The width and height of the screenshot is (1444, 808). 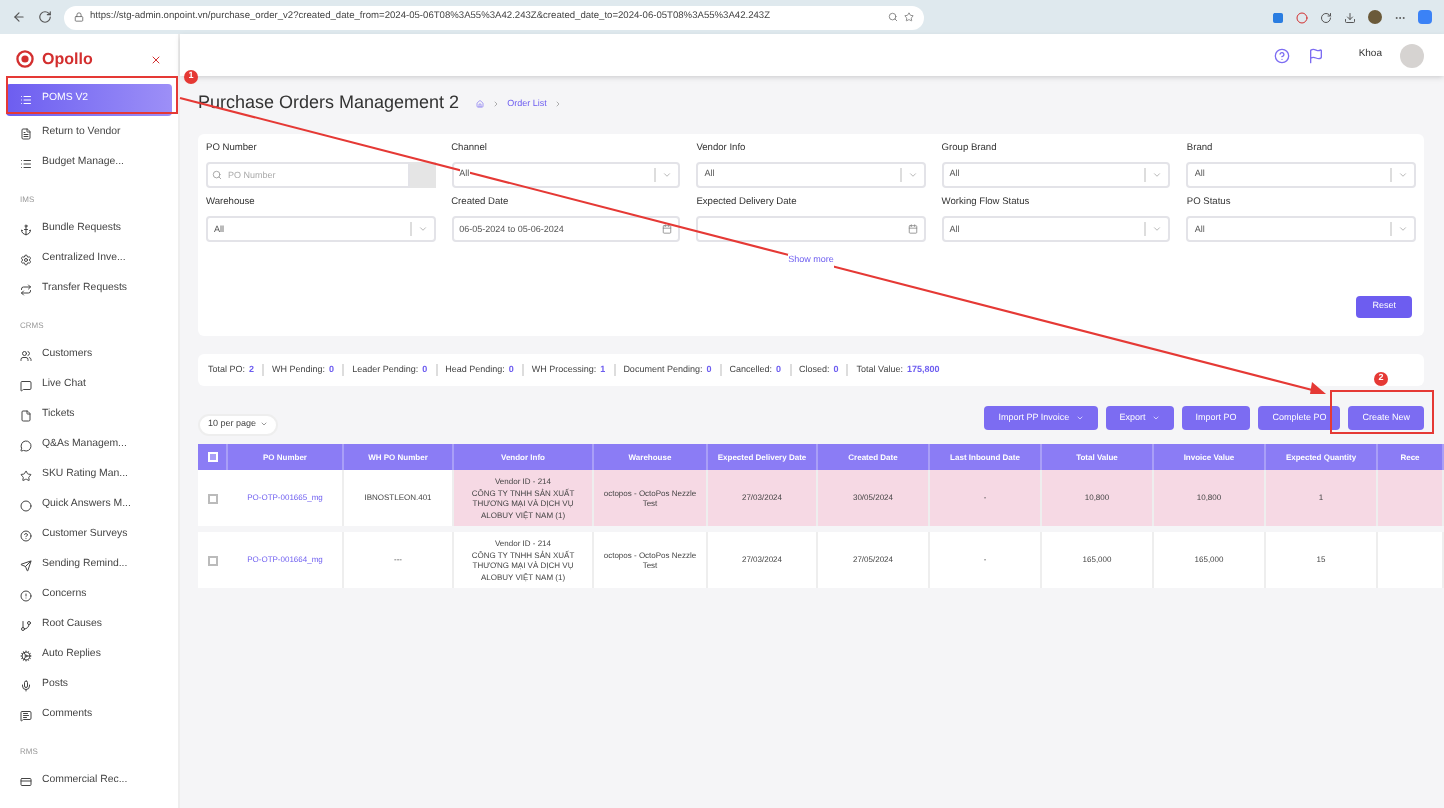 What do you see at coordinates (811, 229) in the screenshot?
I see `date-field` at bounding box center [811, 229].